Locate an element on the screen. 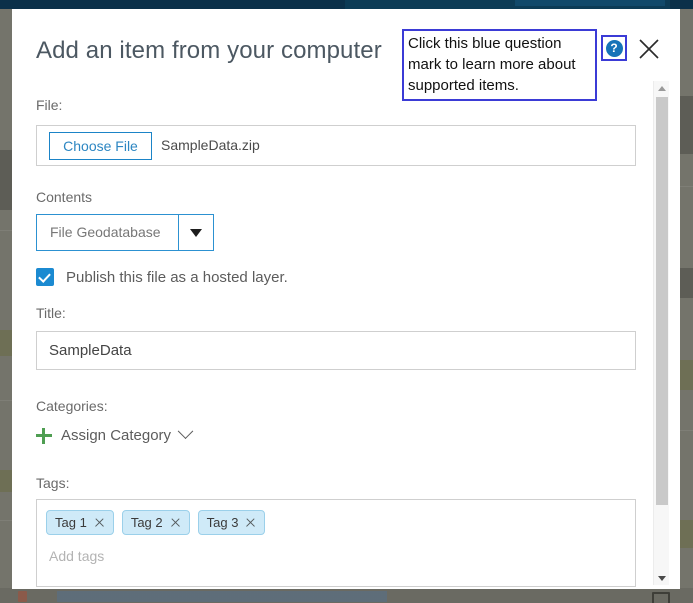 The width and height of the screenshot is (693, 603). publish-checkbox-label: Publish this file as a hosted layer. is located at coordinates (177, 277).